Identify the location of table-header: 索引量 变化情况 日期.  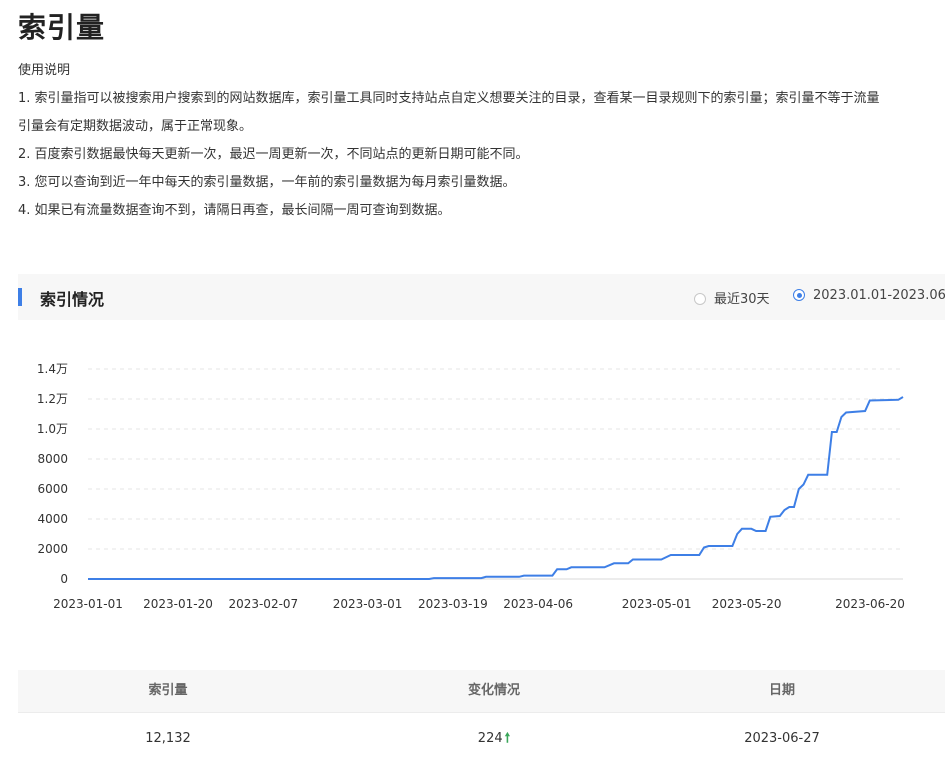
(481, 691).